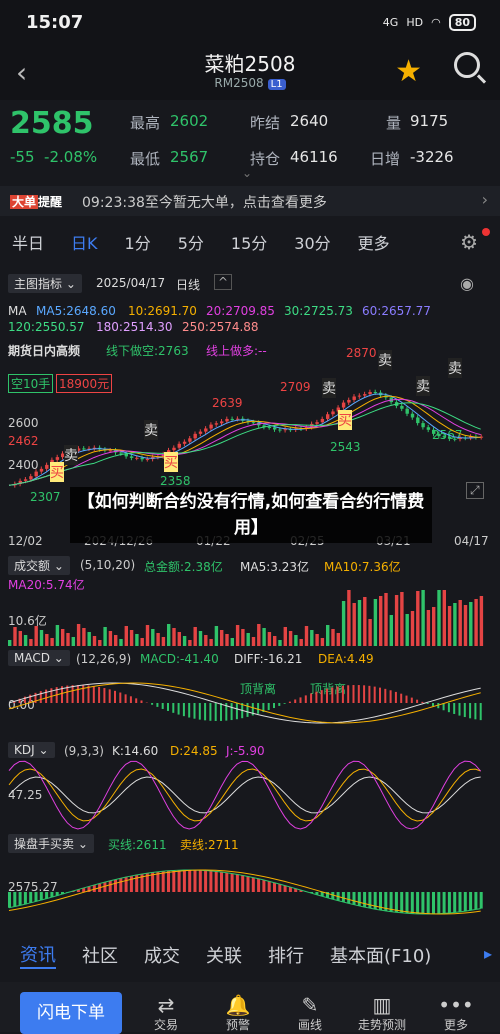  What do you see at coordinates (138, 242) in the screenshot?
I see `tab-1min: 1分` at bounding box center [138, 242].